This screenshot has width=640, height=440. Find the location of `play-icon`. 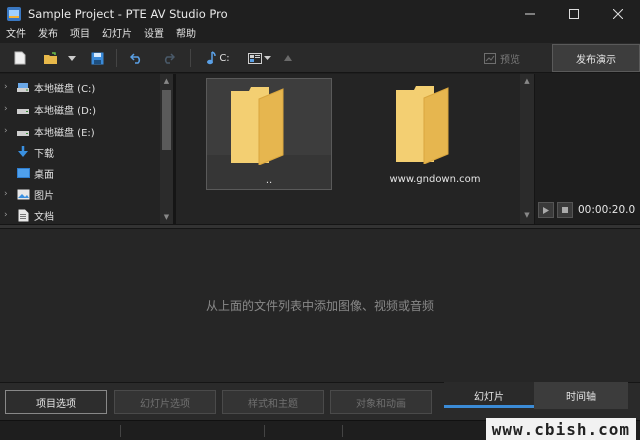

play-icon is located at coordinates (546, 210).